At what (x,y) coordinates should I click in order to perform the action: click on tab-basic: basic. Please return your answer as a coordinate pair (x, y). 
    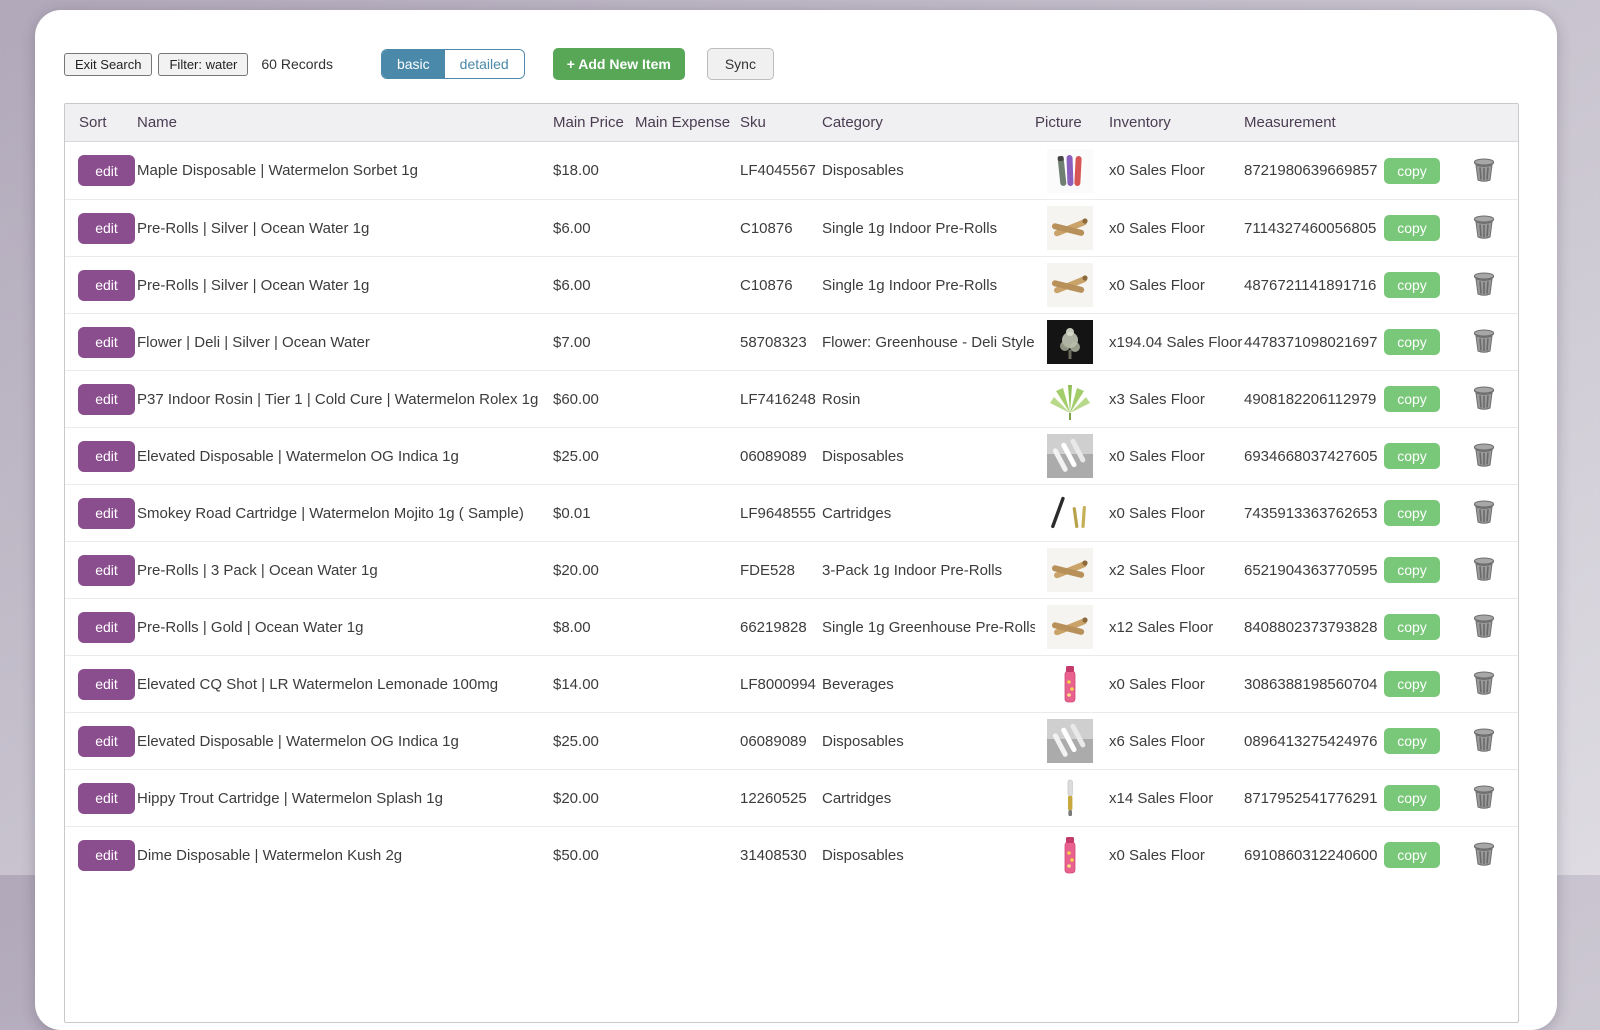
    Looking at the image, I should click on (413, 64).